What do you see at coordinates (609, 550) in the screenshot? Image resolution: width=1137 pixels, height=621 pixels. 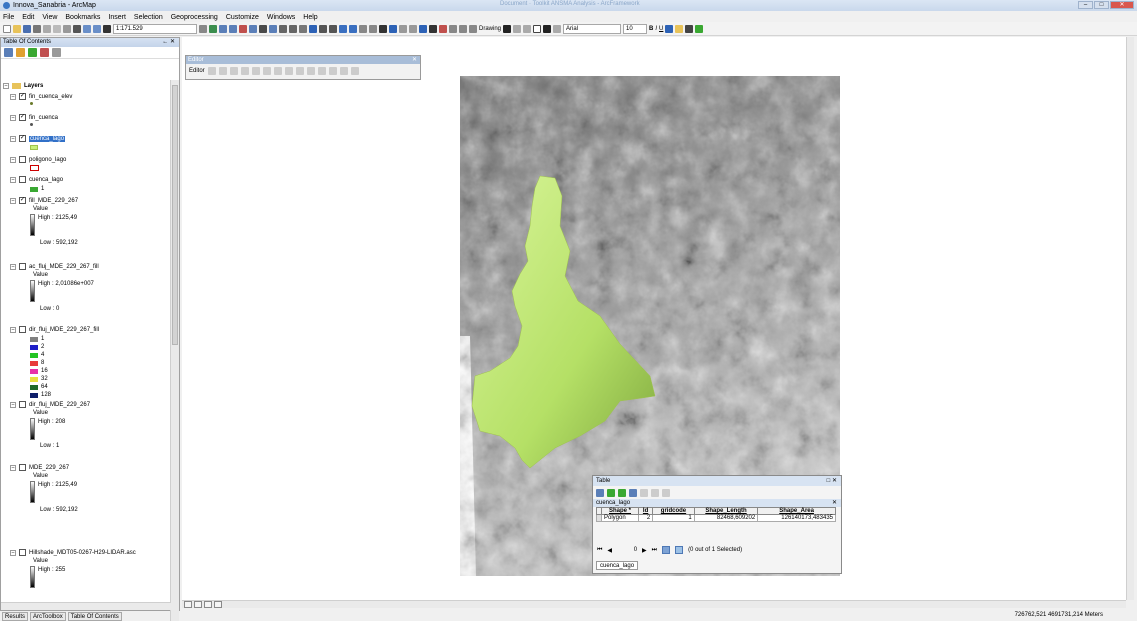 I see `previous-record-icon: ◀` at bounding box center [609, 550].